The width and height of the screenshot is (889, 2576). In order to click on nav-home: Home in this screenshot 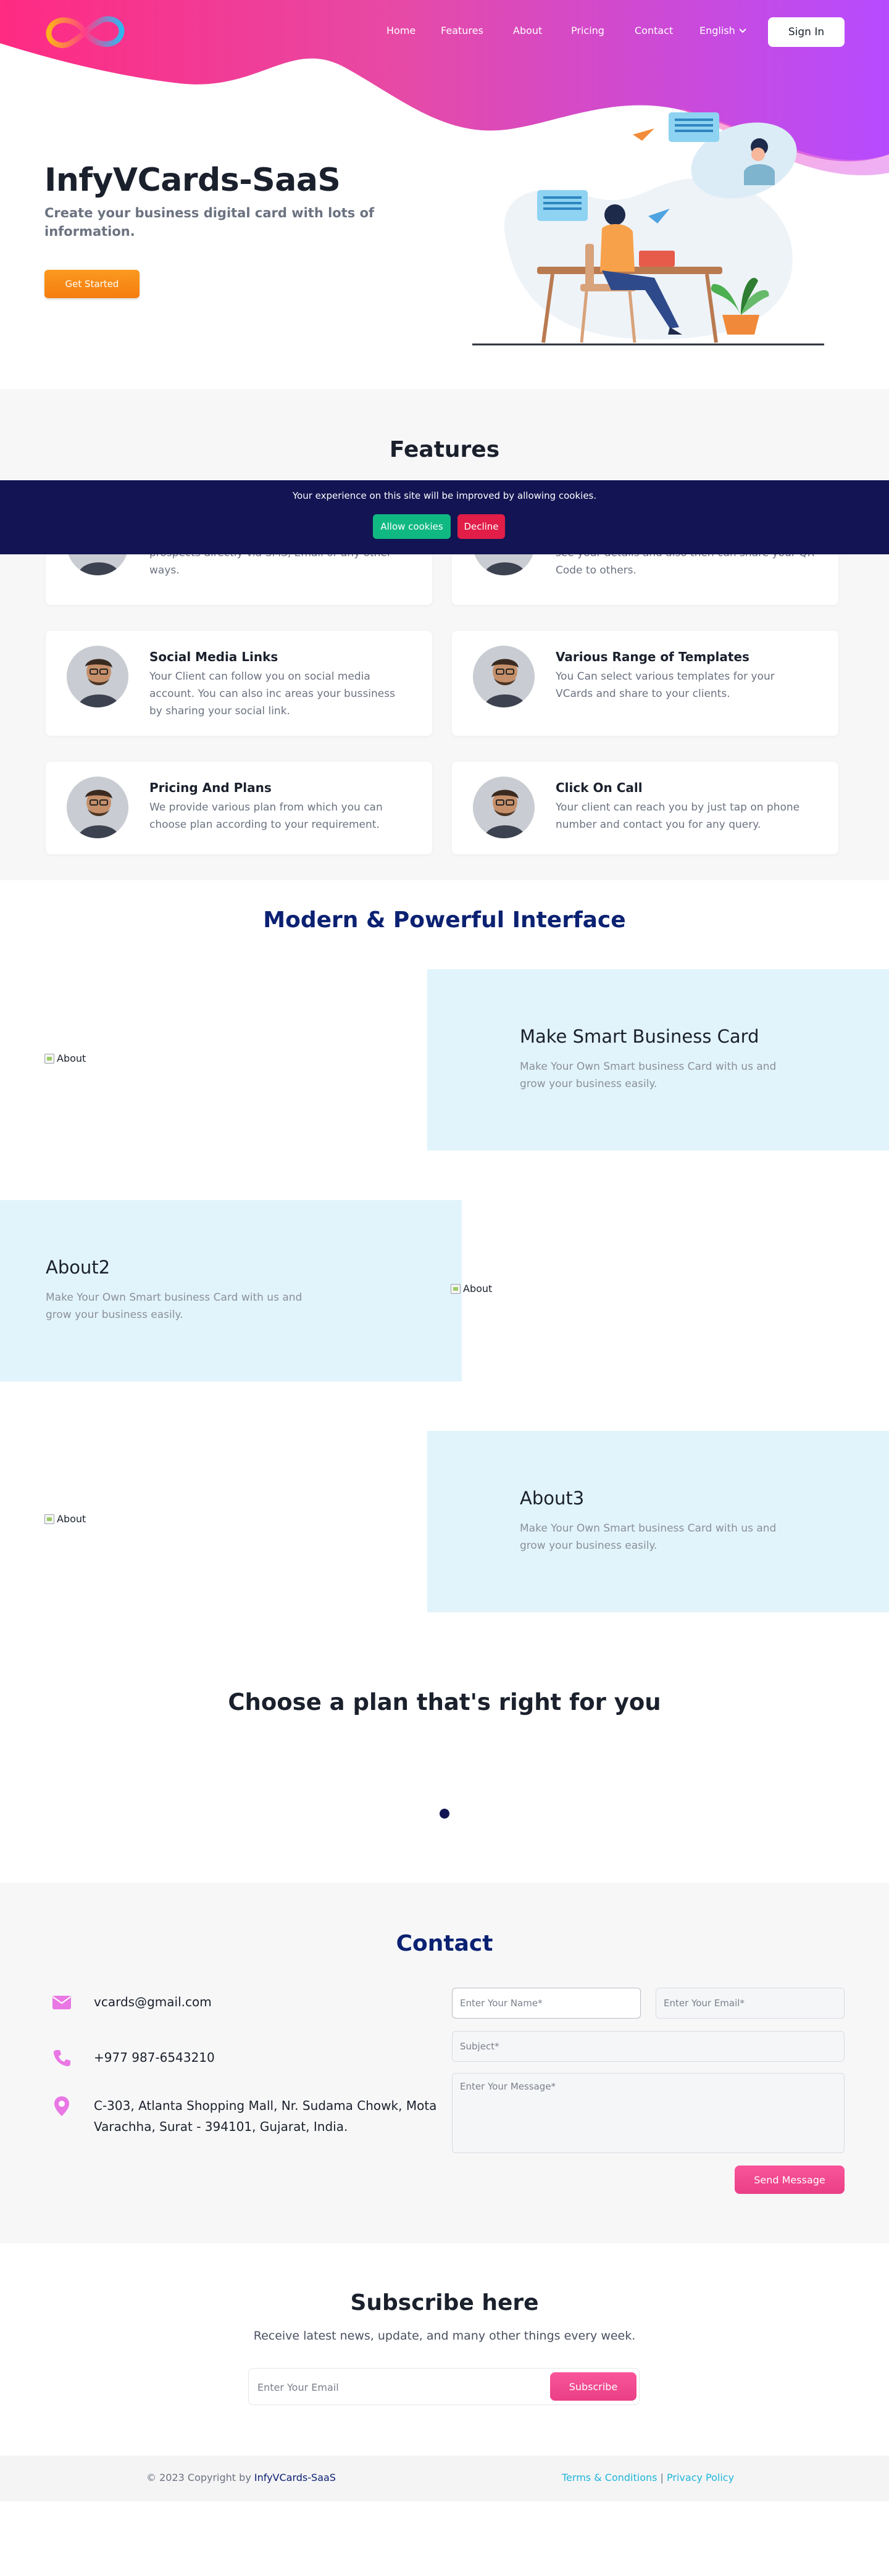, I will do `click(401, 30)`.